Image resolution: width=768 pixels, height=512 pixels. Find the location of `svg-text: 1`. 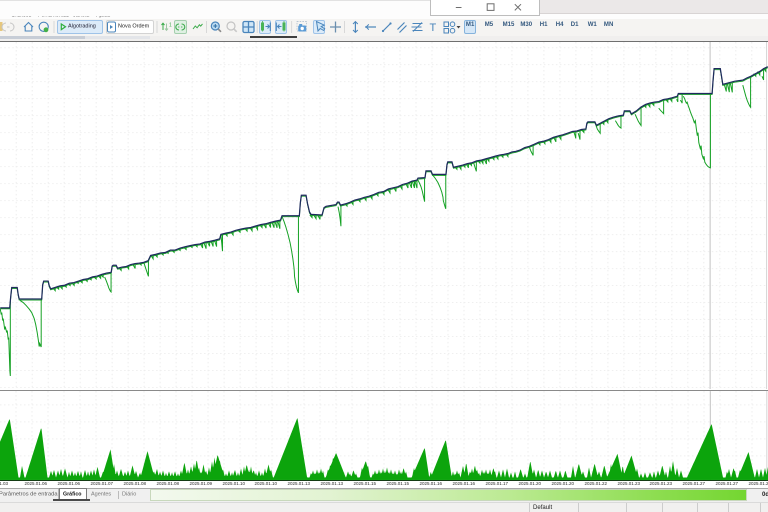

svg-text: 1 is located at coordinates (170, 26).